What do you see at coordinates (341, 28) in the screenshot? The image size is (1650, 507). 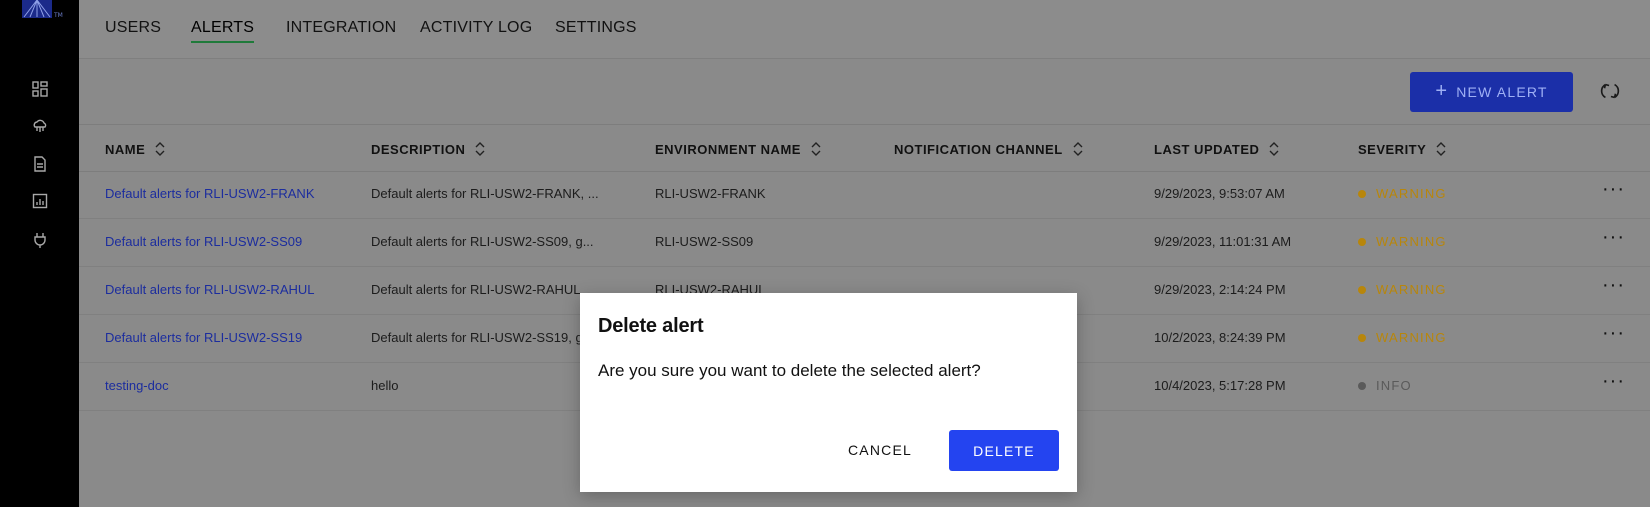 I see `tab-integration: INTEGRATION` at bounding box center [341, 28].